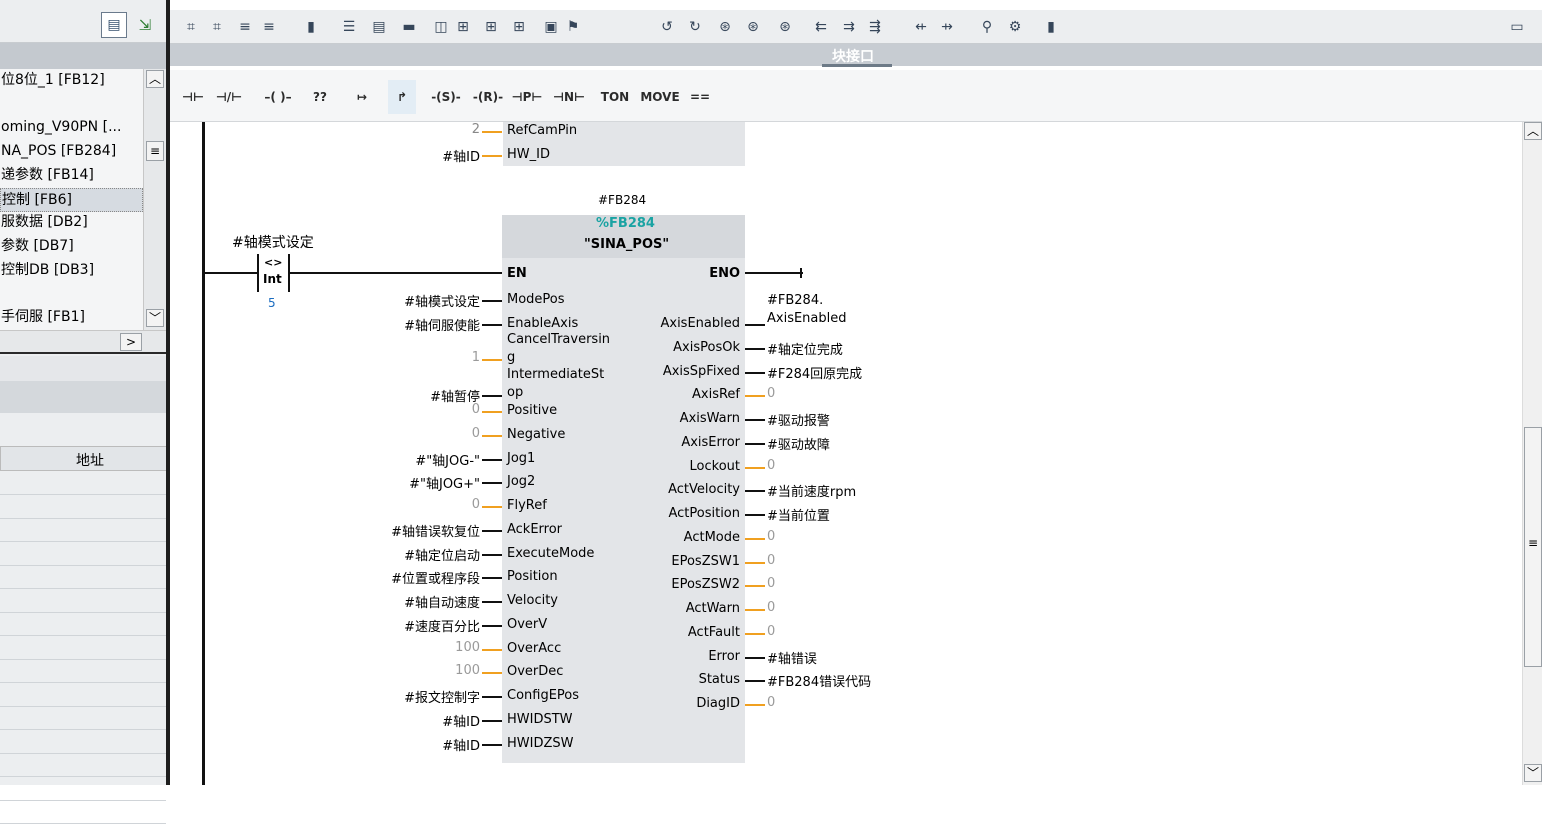  Describe the element at coordinates (1015, 27) in the screenshot. I see `settings-icon: ⚙` at that location.